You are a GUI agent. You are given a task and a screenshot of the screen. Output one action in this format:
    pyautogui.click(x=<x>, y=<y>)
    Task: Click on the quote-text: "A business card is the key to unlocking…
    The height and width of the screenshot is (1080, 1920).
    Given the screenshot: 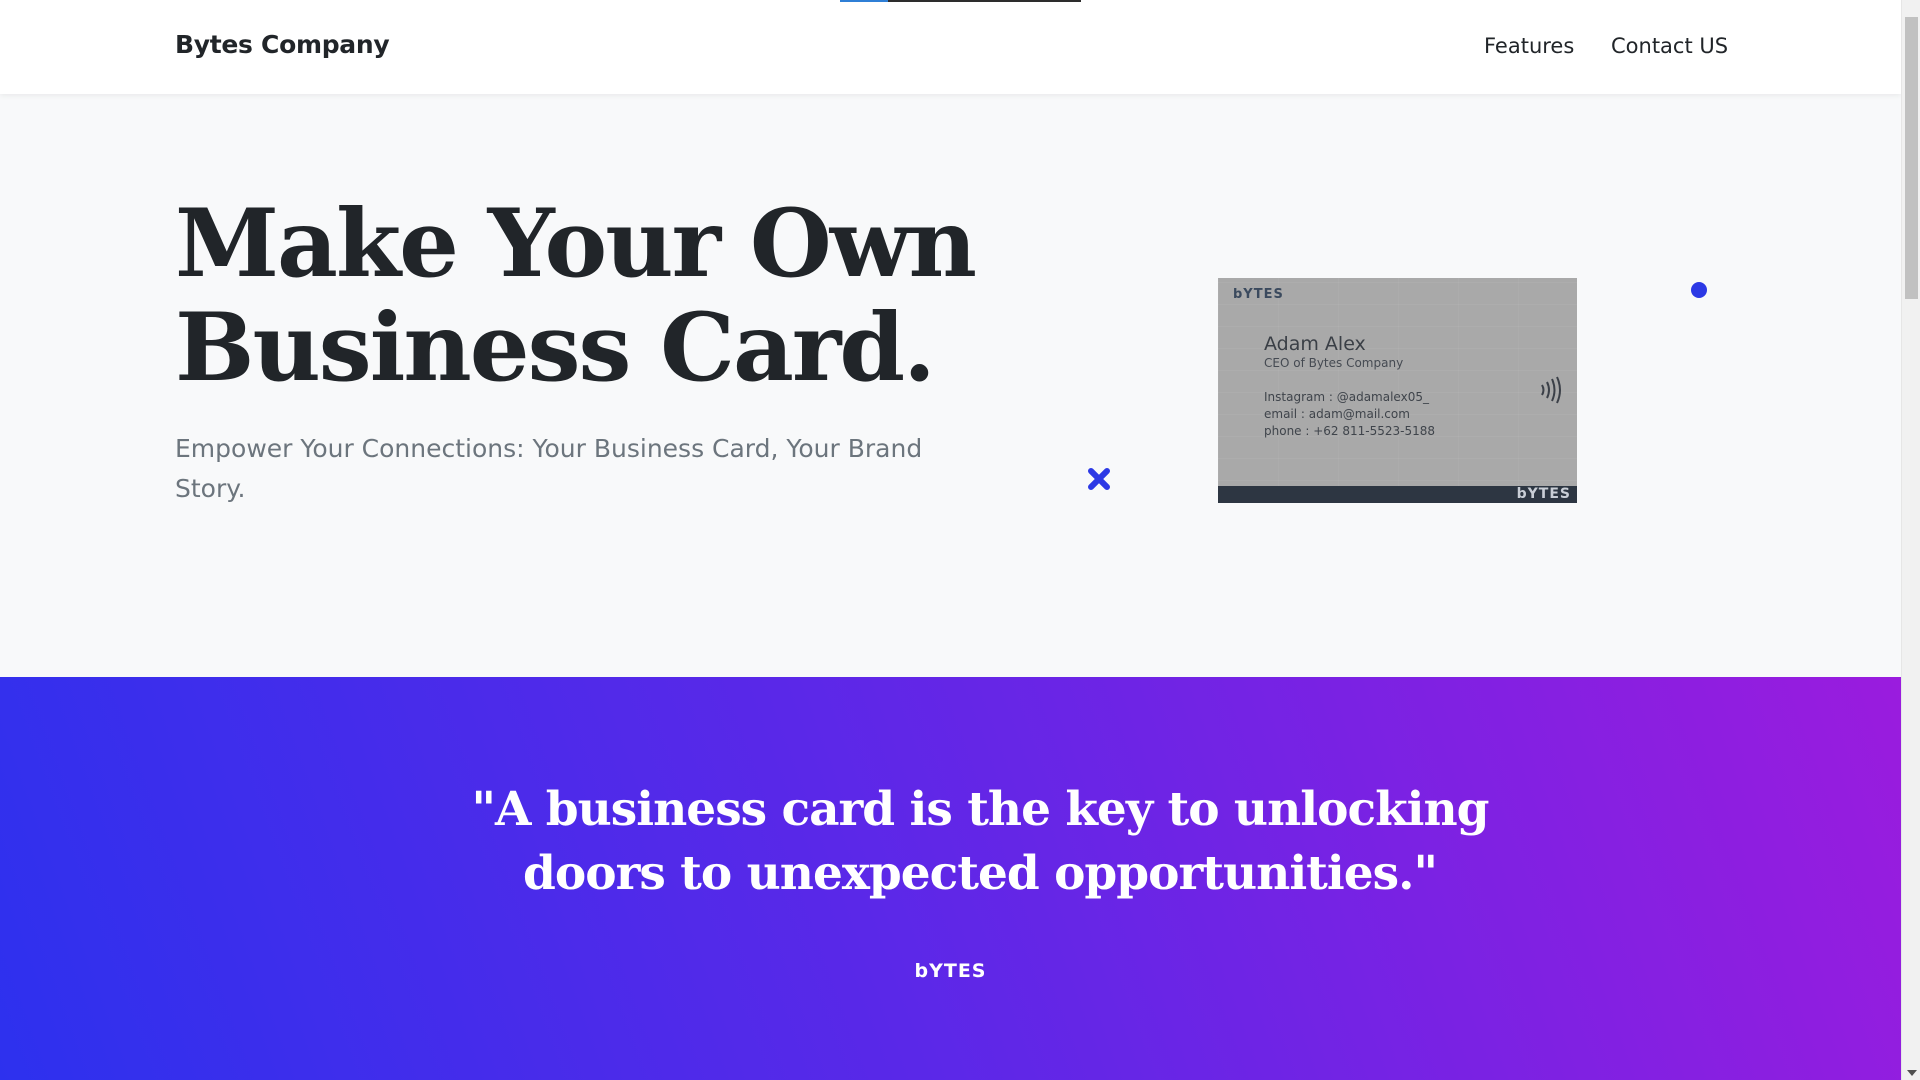 What is the action you would take?
    pyautogui.click(x=980, y=842)
    